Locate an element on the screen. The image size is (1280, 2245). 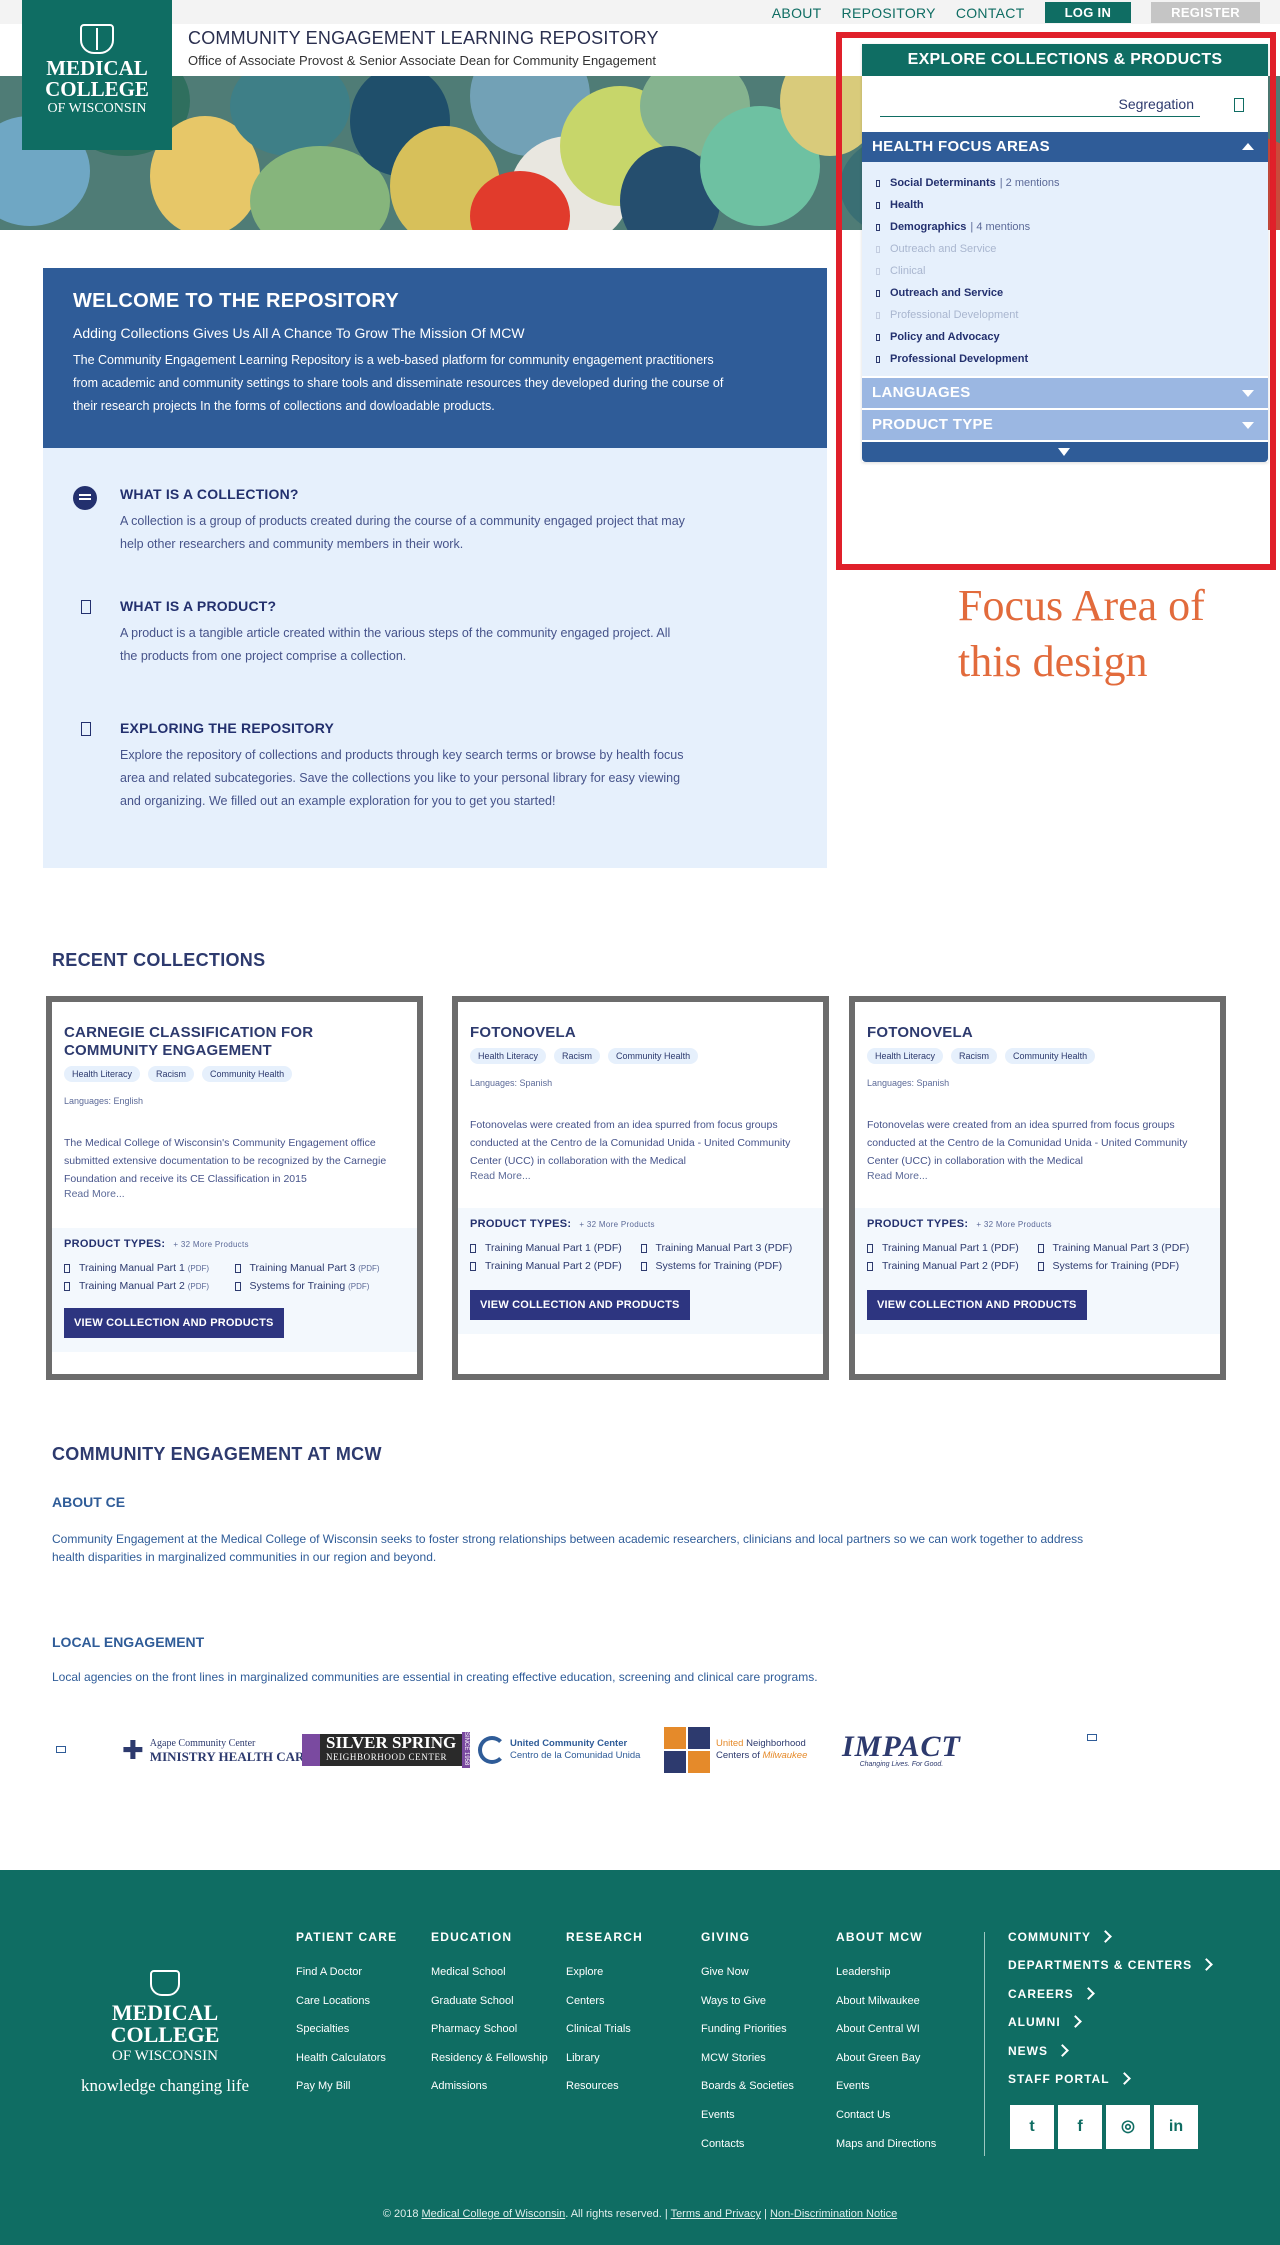
footer-link: Clinical Trials is located at coordinates (604, 2037).